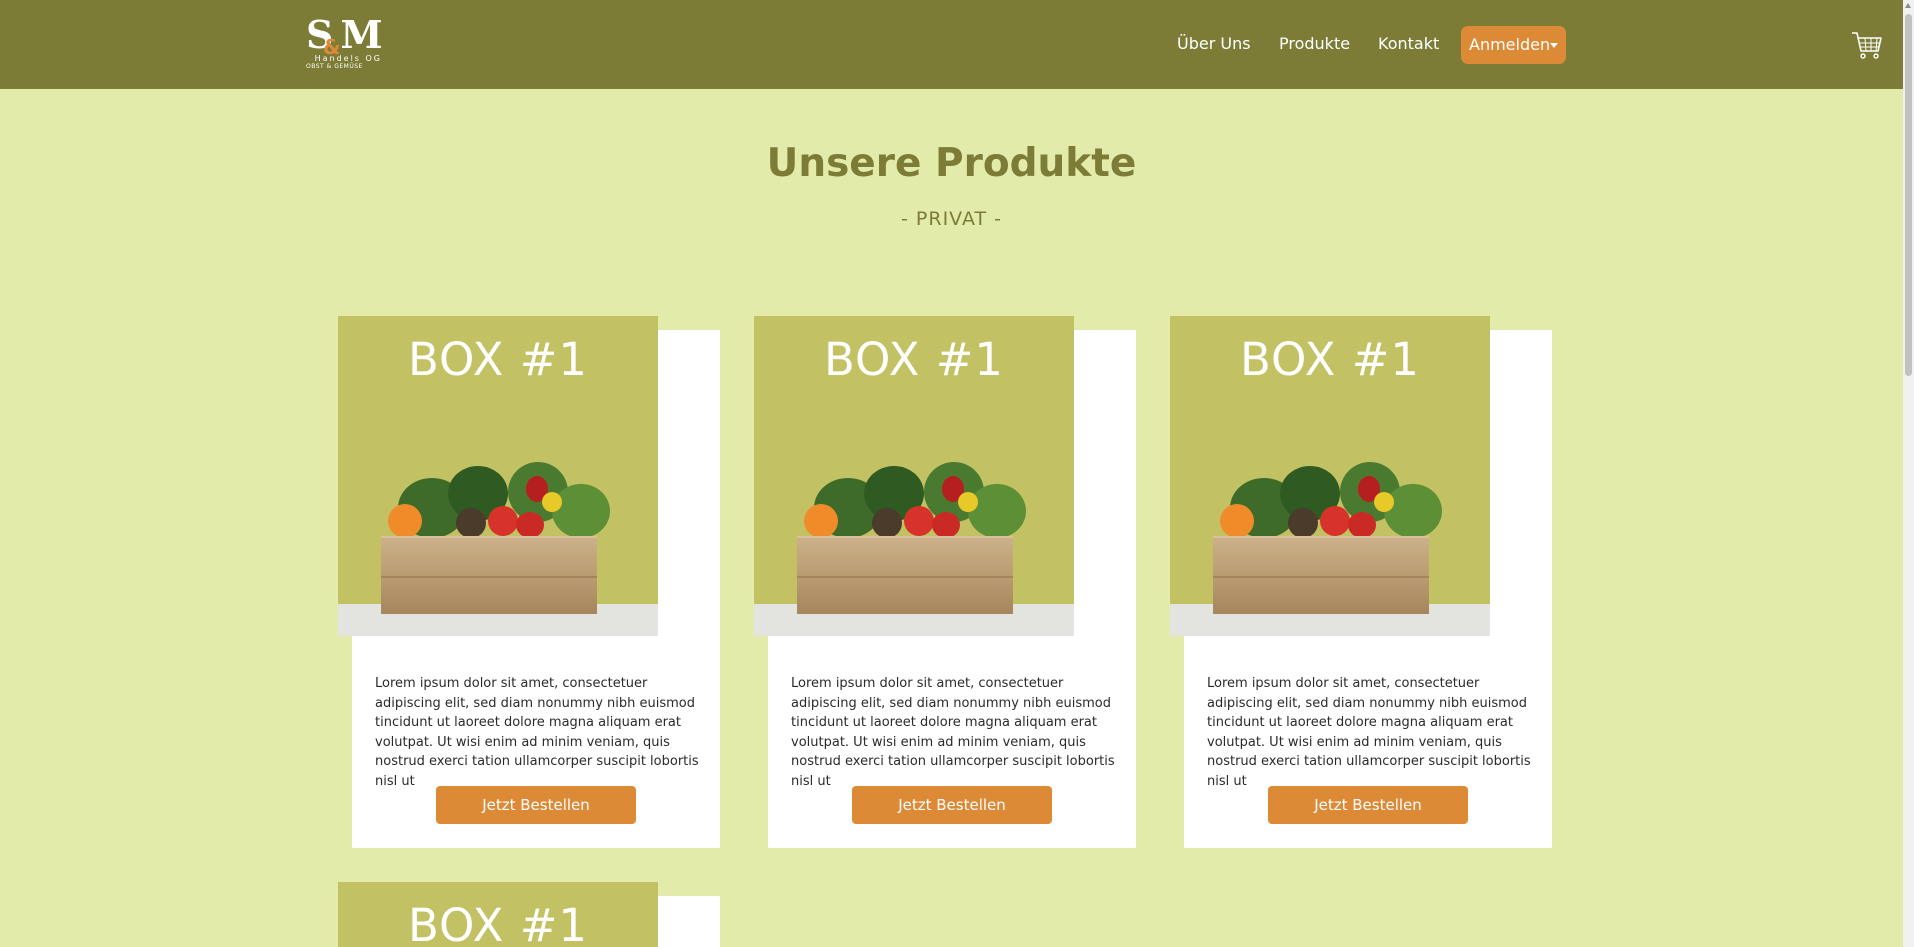 The height and width of the screenshot is (947, 1914). I want to click on nav-link-kontakt: Kontakt, so click(1408, 44).